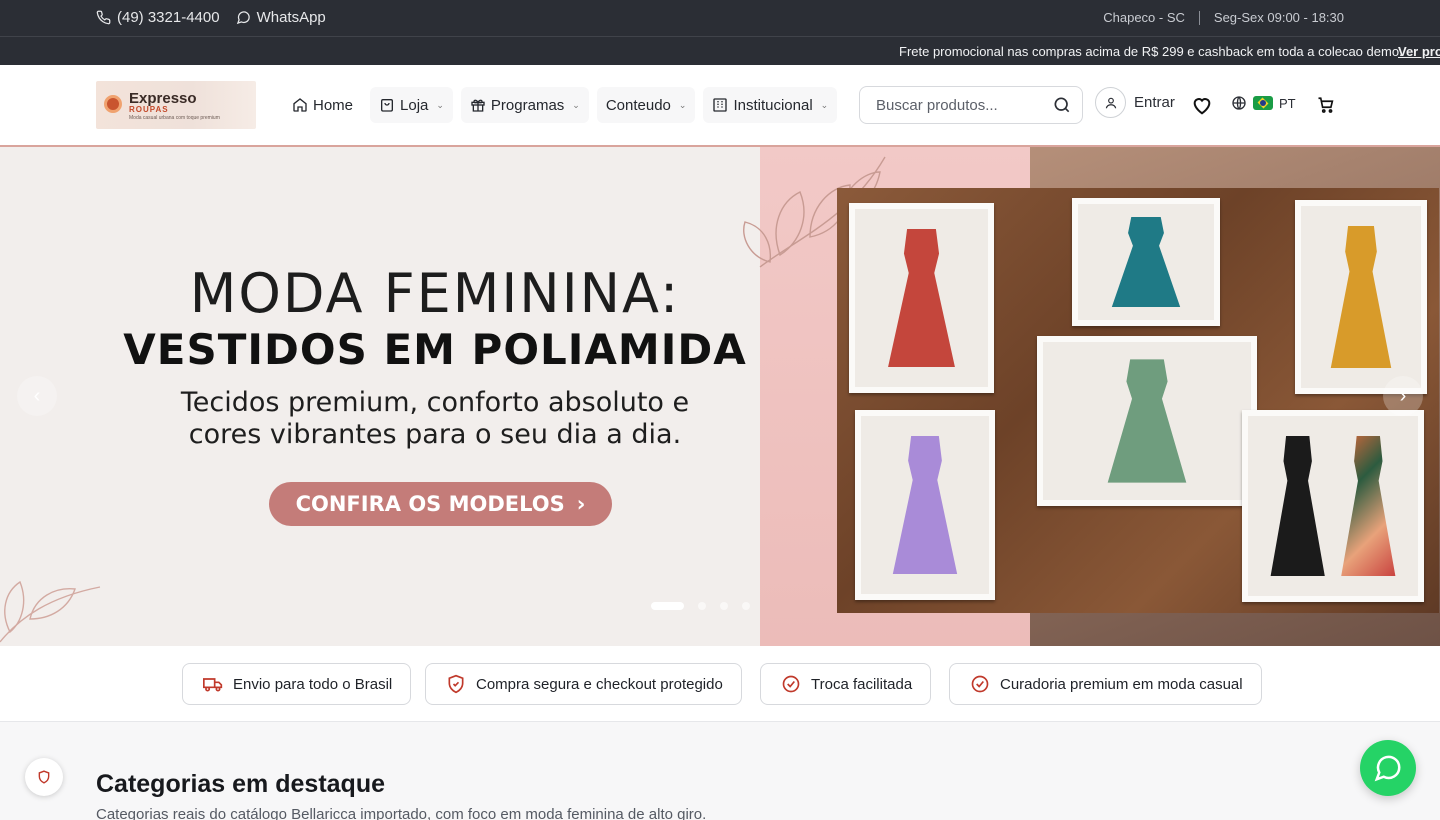 This screenshot has height=820, width=1440. What do you see at coordinates (313, 684) in the screenshot?
I see `feature-label: Envio para todo o Brasil` at bounding box center [313, 684].